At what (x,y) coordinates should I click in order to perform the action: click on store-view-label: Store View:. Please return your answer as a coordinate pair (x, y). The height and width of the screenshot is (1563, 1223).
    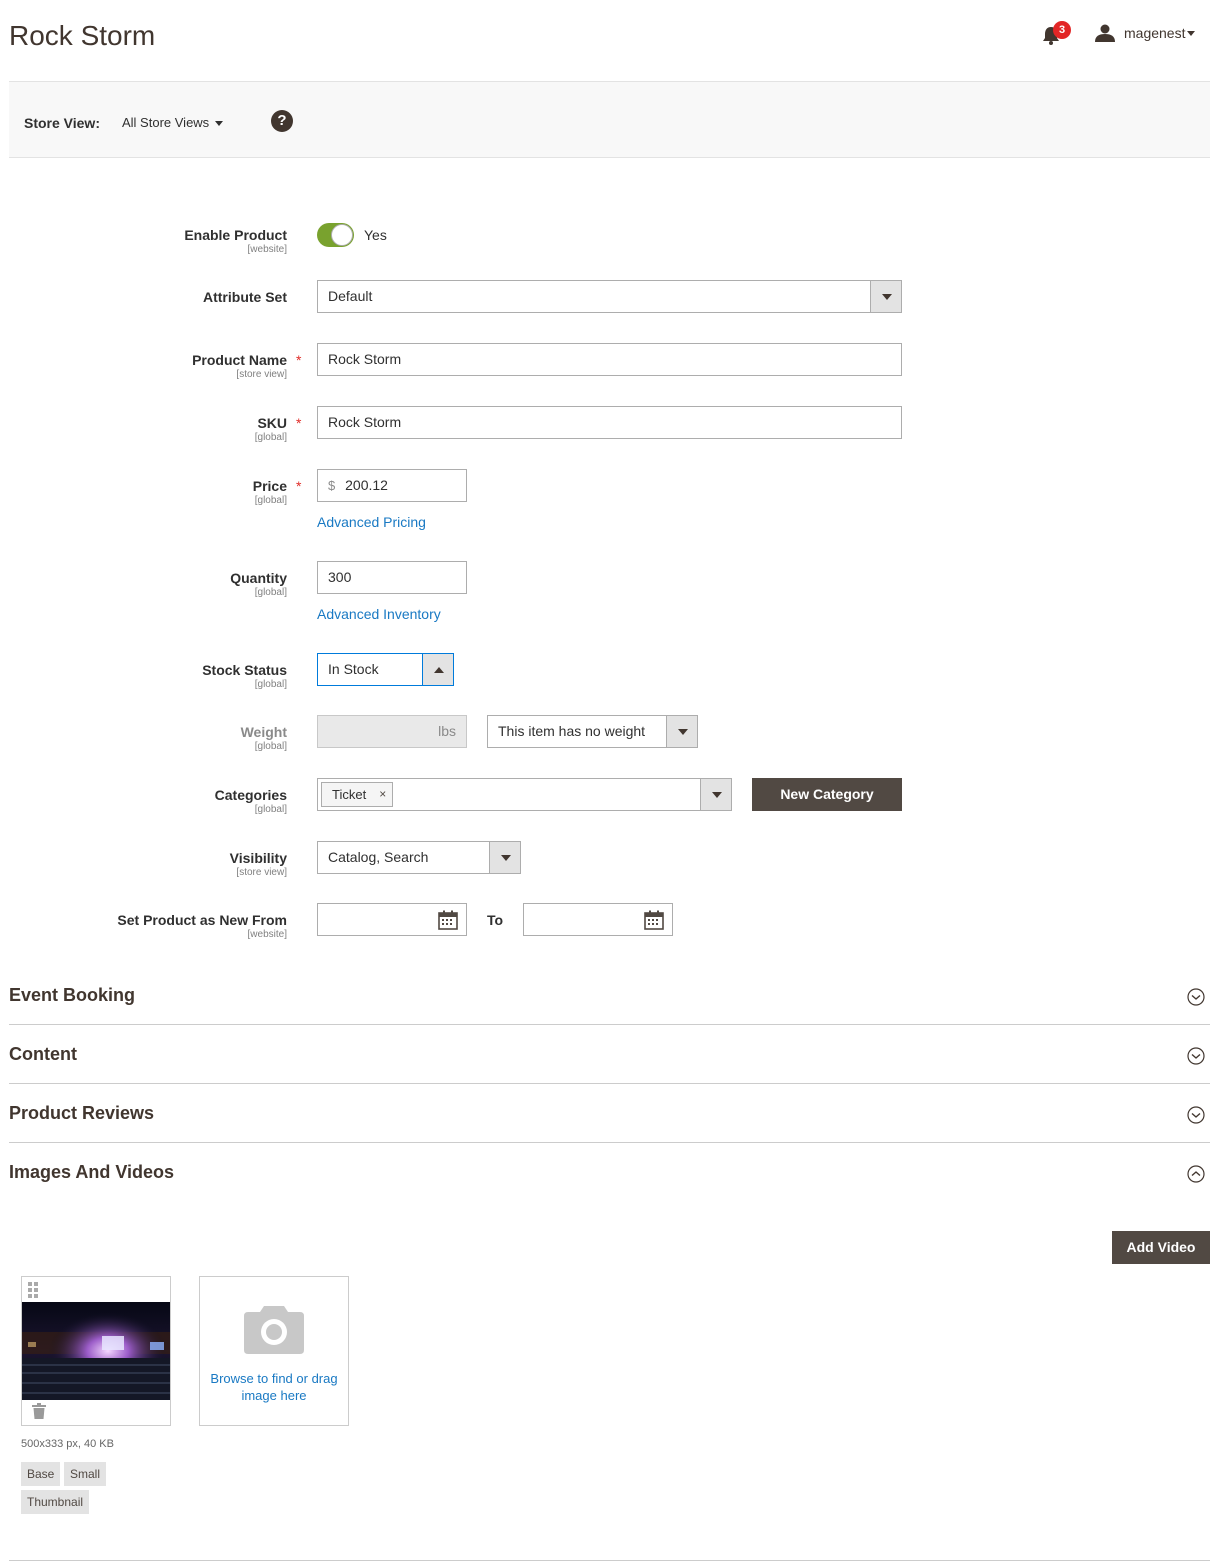
    Looking at the image, I should click on (62, 123).